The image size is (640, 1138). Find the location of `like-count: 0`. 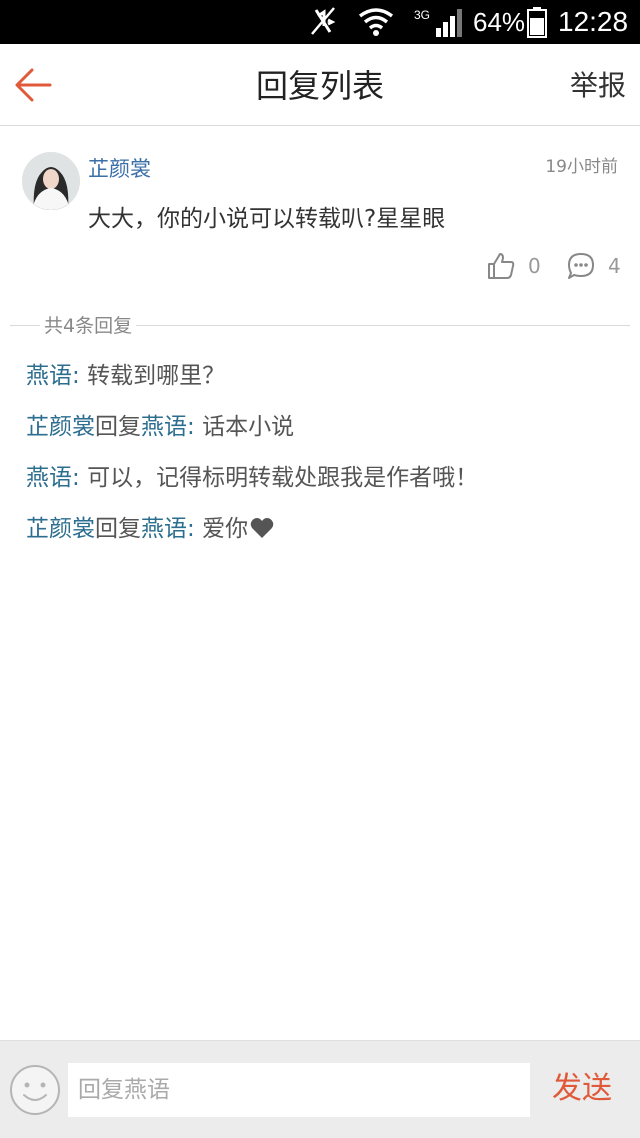

like-count: 0 is located at coordinates (534, 266).